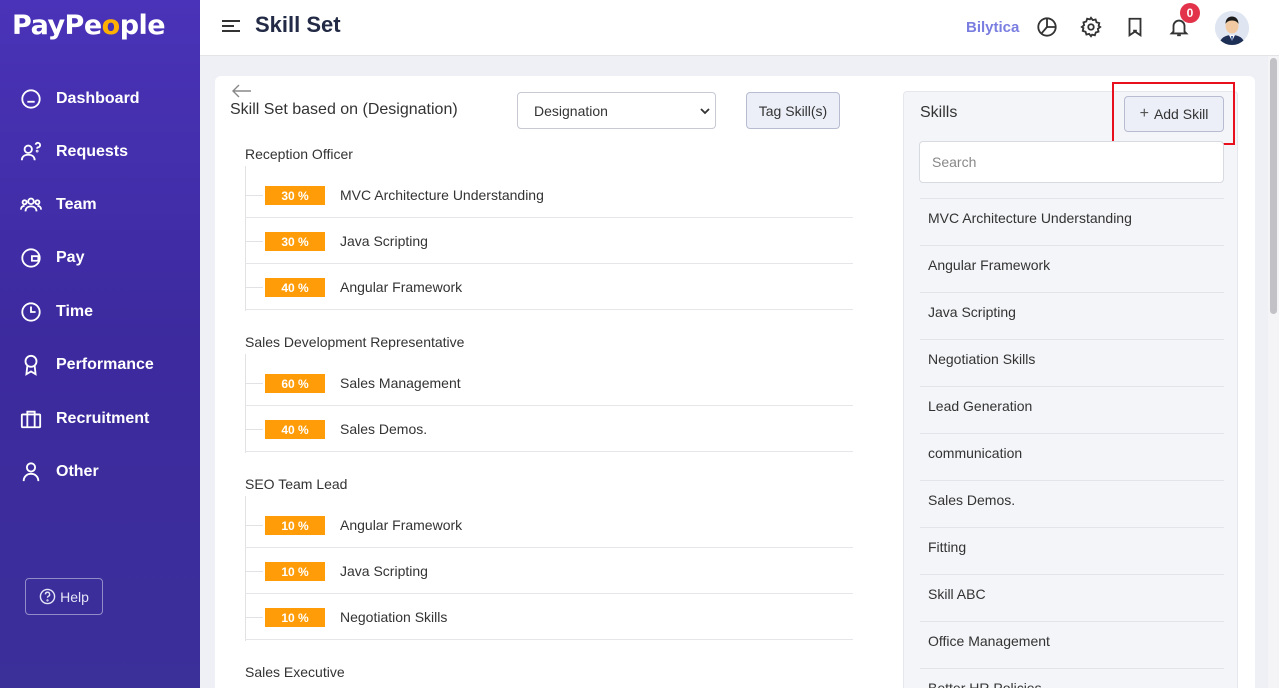 The width and height of the screenshot is (1279, 688). I want to click on skill-list-item: Lead Generation, so click(1072, 409).